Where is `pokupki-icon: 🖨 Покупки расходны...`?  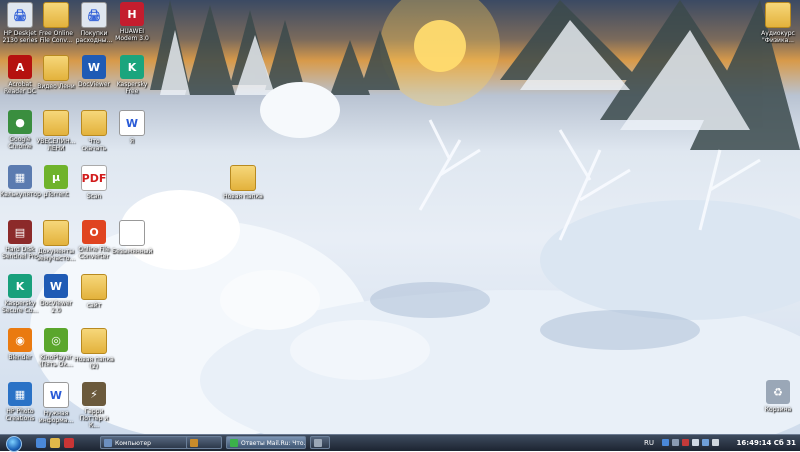 pokupki-icon: 🖨 Покупки расходны... is located at coordinates (94, 23).